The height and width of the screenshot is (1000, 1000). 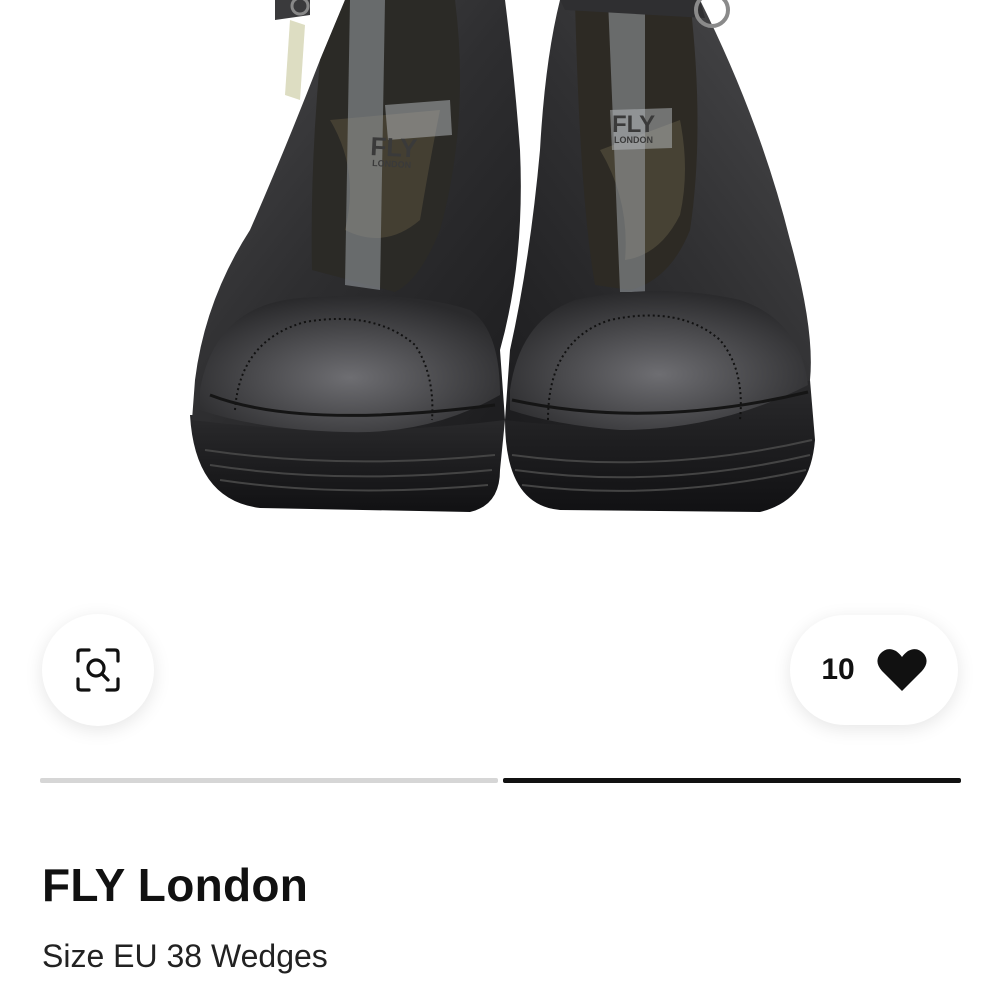 I want to click on svg-text: FLY, so click(x=633, y=124).